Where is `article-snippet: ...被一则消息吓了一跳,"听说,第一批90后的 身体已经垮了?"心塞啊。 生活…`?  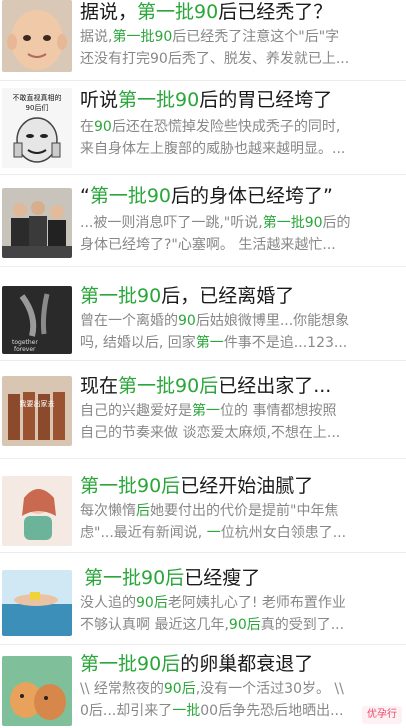 article-snippet: ...被一则消息吓了一跳,"听说,第一批90后的 身体已经垮了?"心塞啊。 生活… is located at coordinates (215, 234).